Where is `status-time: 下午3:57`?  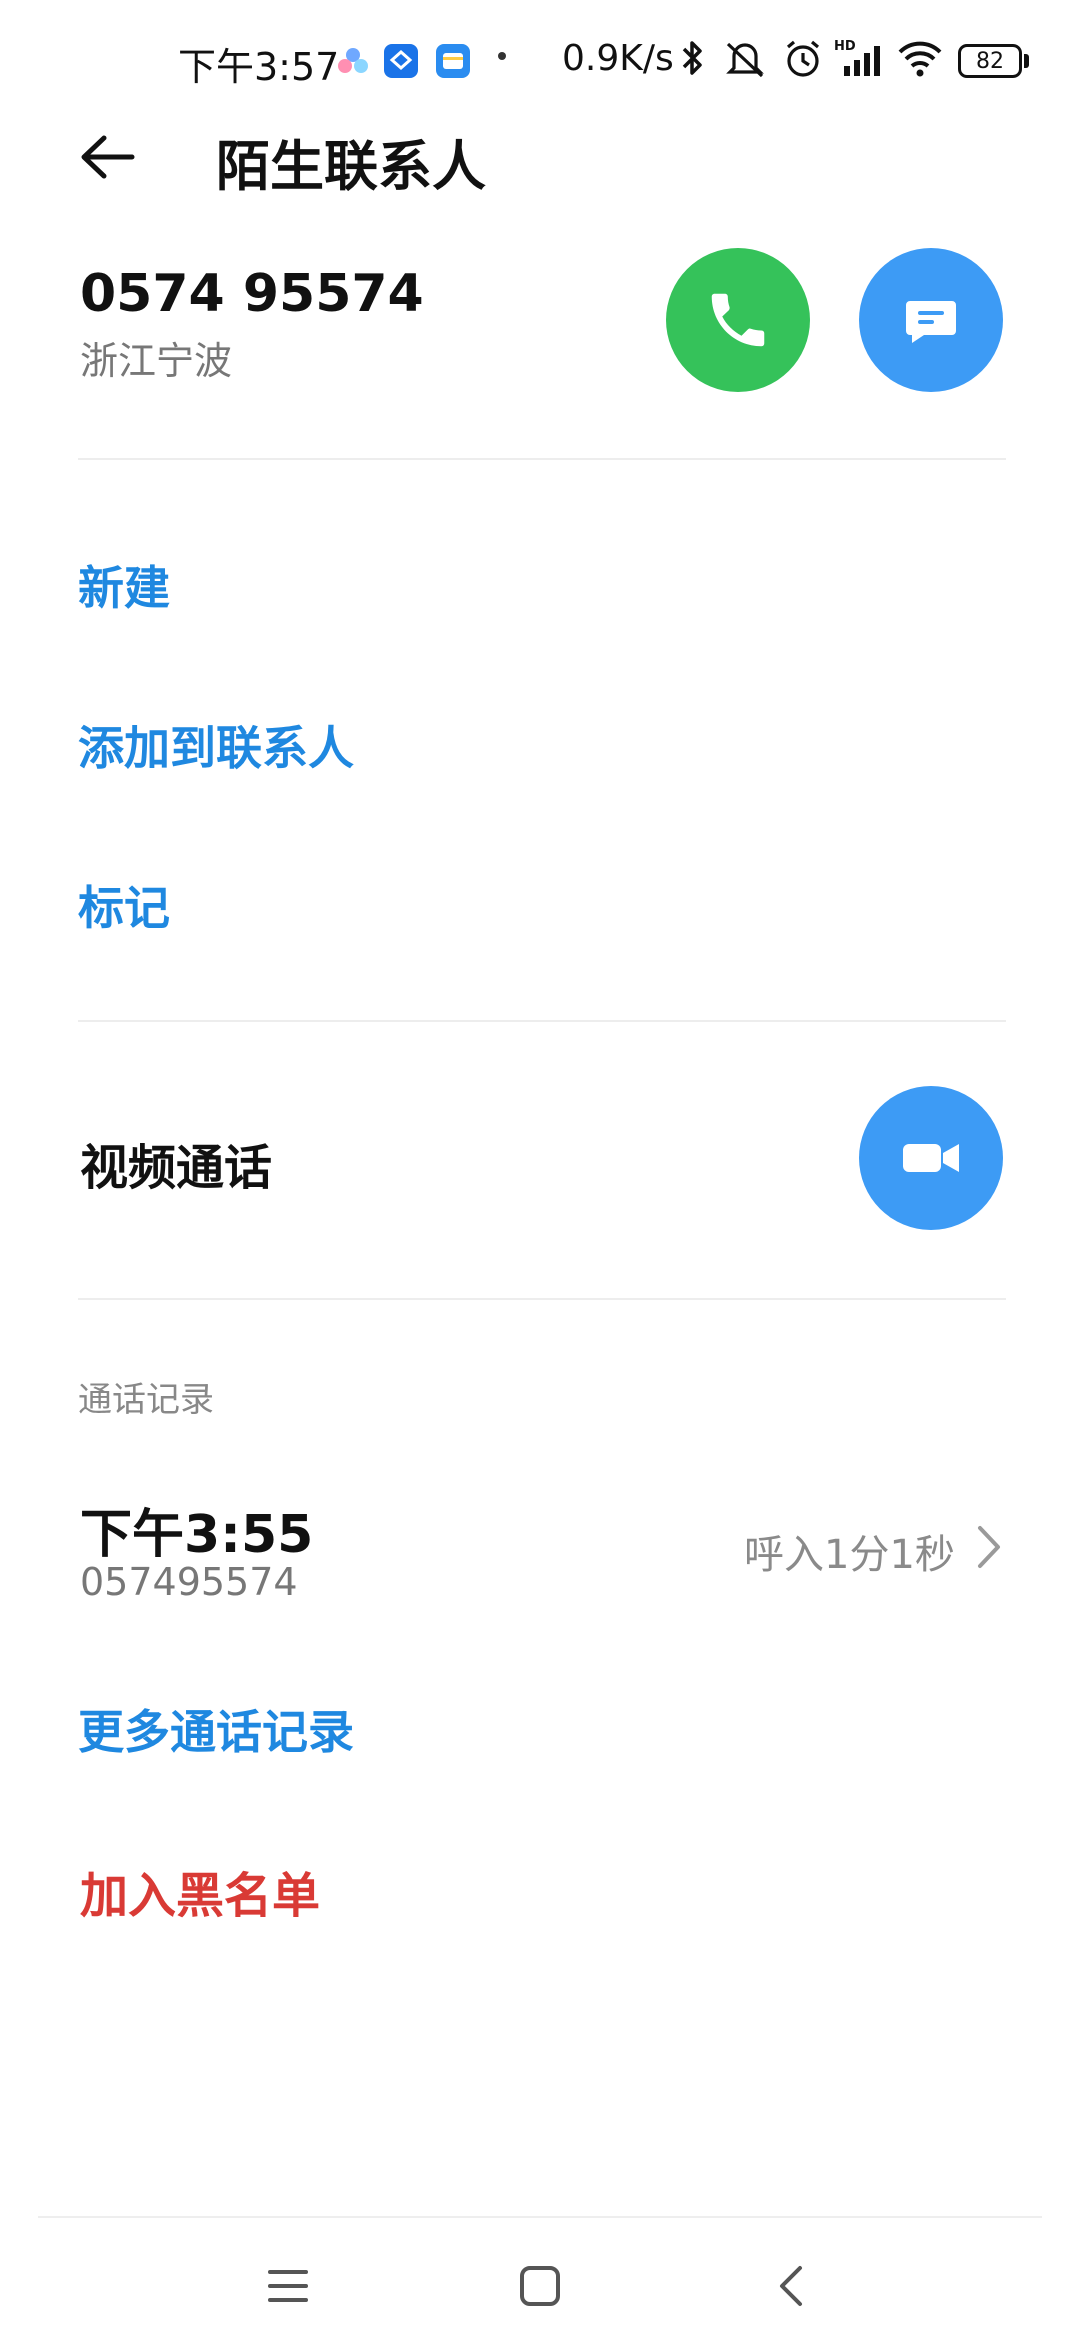
status-time: 下午3:57 is located at coordinates (259, 67).